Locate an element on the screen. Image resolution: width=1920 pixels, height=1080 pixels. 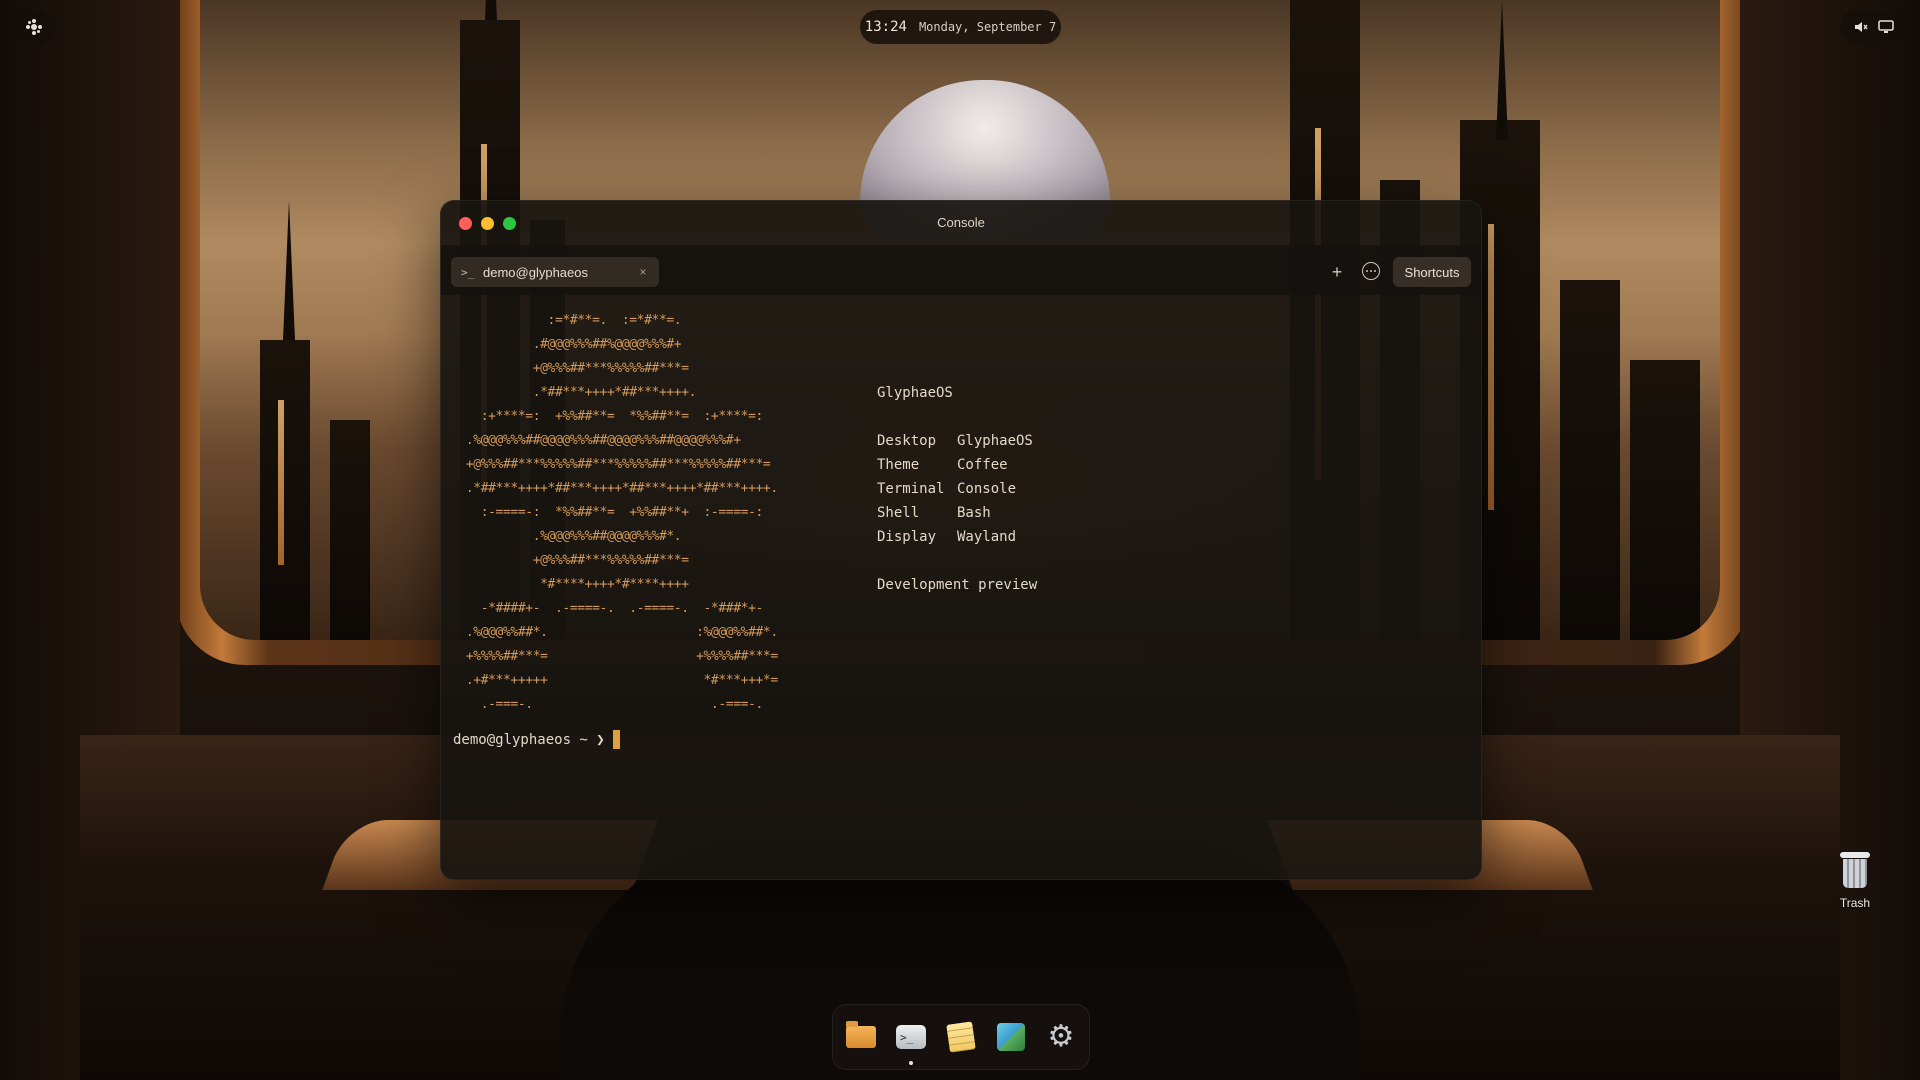
notes-icon is located at coordinates (961, 1037).